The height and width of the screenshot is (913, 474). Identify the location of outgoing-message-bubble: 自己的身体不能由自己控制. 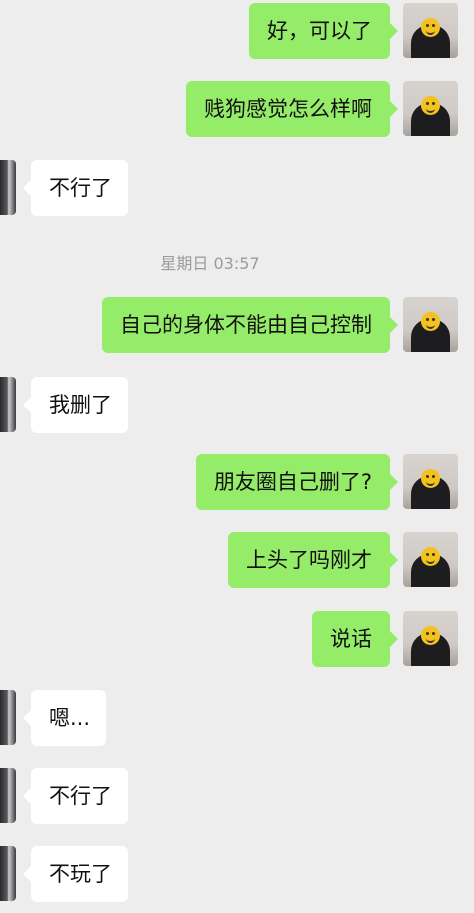
(250, 325).